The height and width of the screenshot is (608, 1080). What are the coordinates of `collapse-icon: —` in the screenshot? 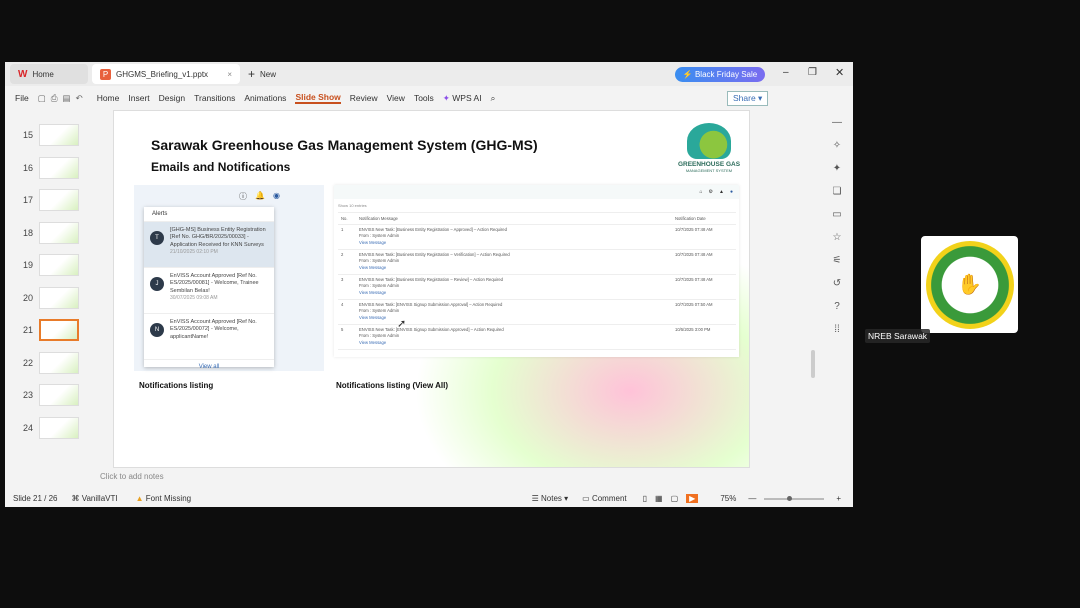 It's located at (837, 122).